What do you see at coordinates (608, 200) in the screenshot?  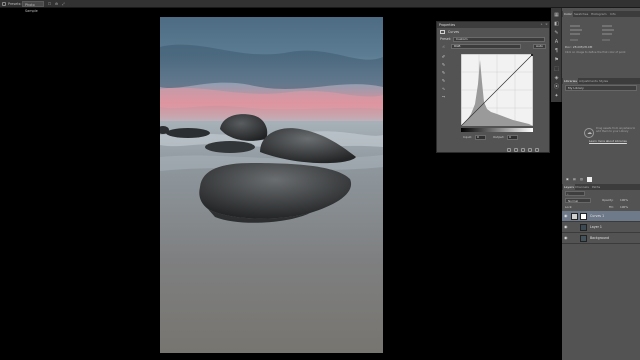 I see `opacity-label: Opacity:` at bounding box center [608, 200].